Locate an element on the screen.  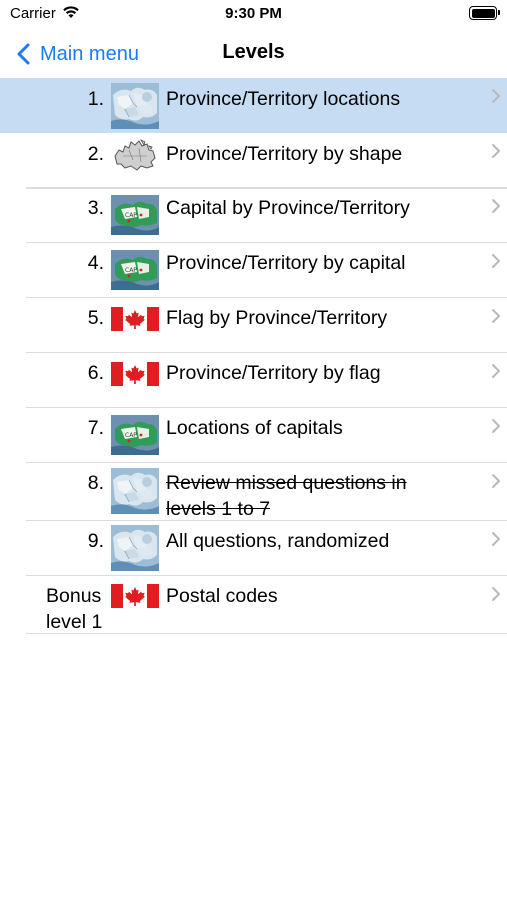
level-row-1: 1. Province/Territory locations is located at coordinates (253, 105).